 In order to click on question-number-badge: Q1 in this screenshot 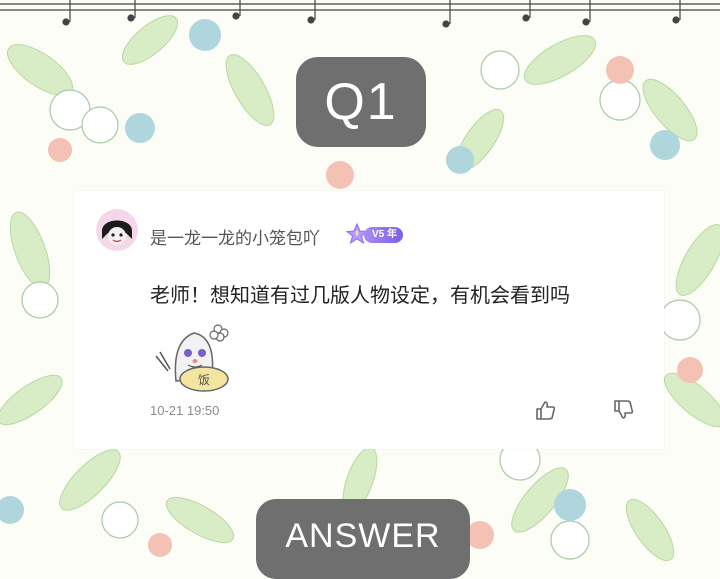, I will do `click(361, 102)`.